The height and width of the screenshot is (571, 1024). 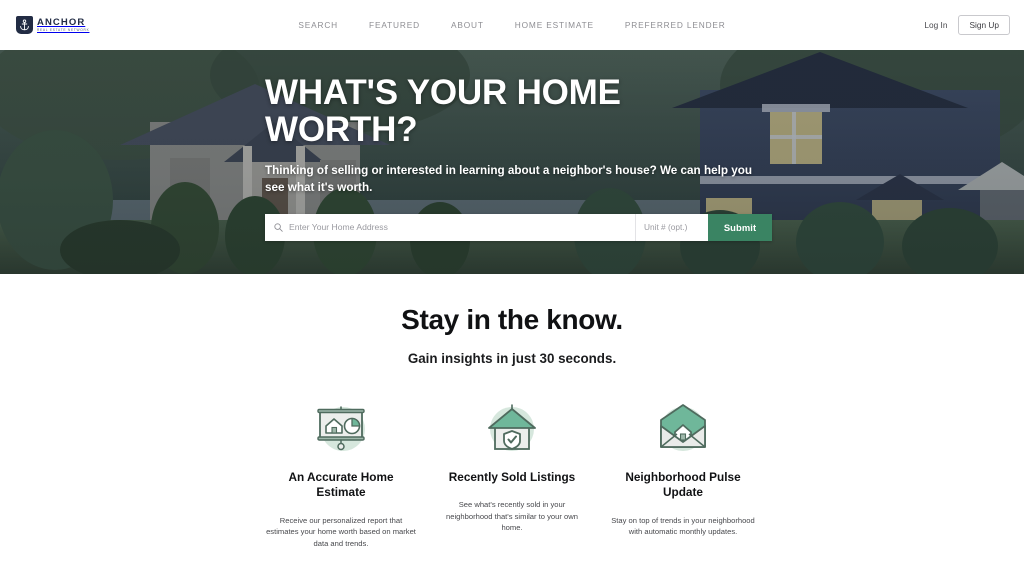 I want to click on home-value-search-bar: Submit, so click(x=518, y=227).